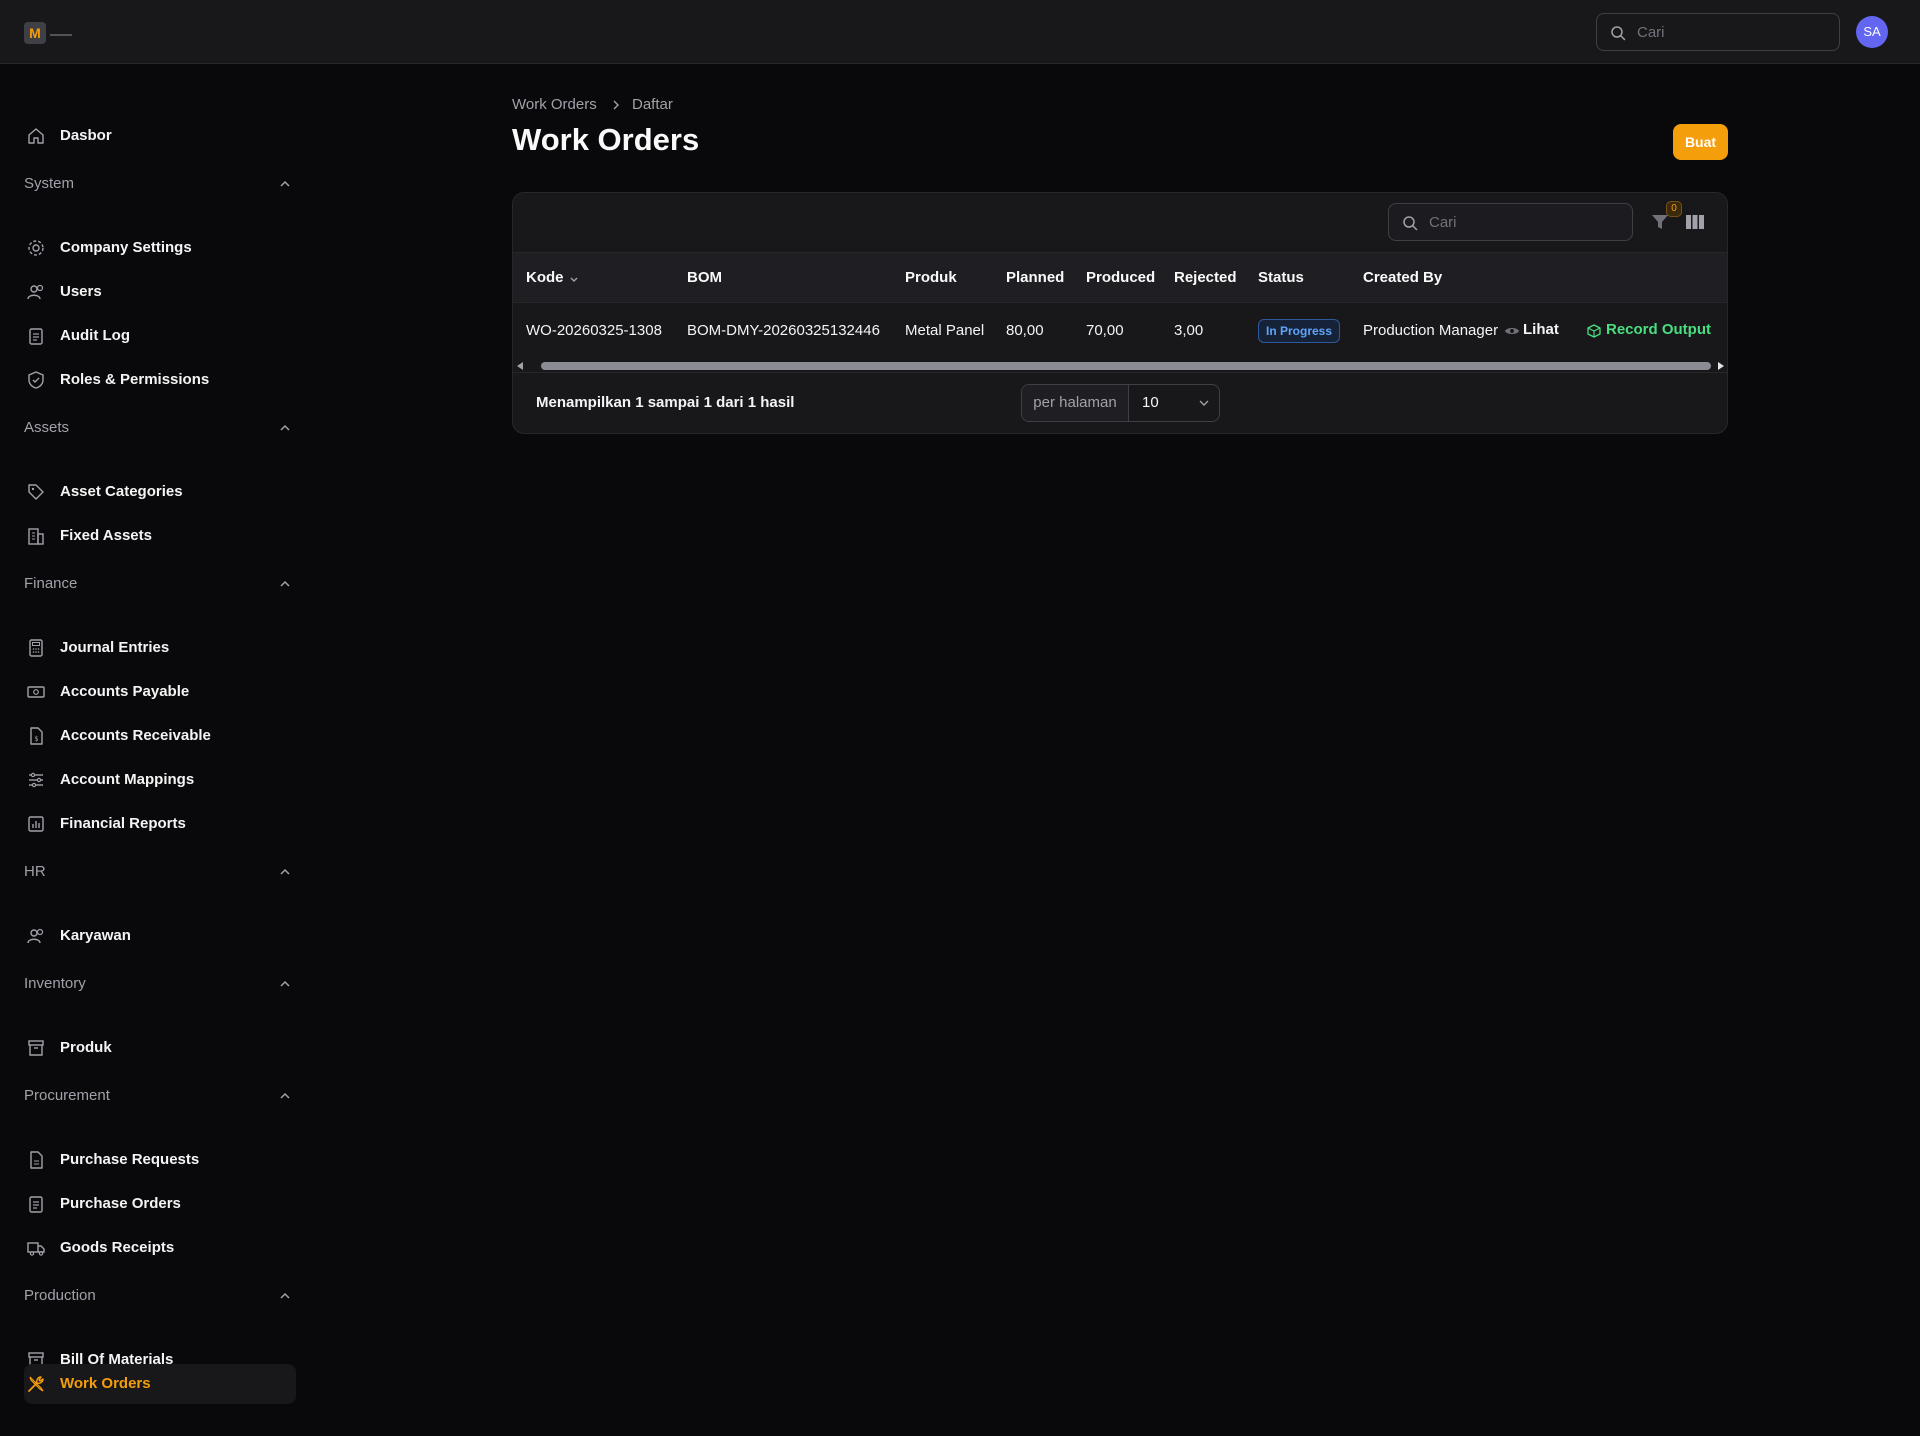 The image size is (1920, 1436). I want to click on global-search-placeholder: Cari, so click(1651, 32).